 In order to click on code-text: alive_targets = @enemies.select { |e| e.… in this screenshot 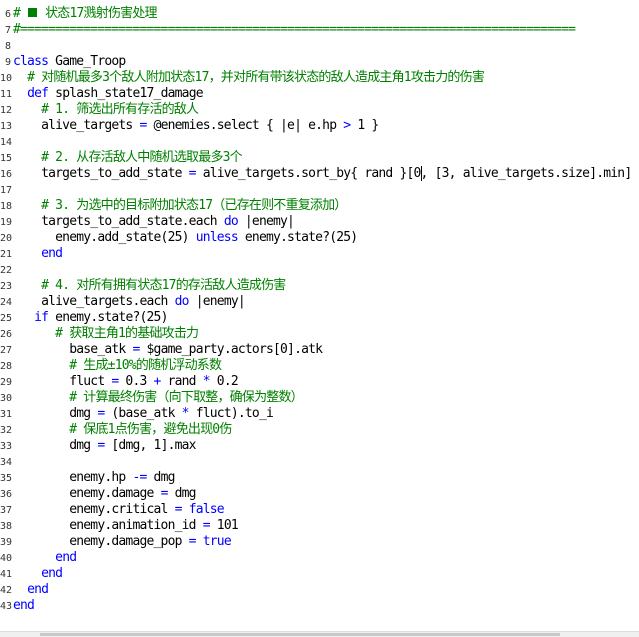, I will do `click(196, 126)`.